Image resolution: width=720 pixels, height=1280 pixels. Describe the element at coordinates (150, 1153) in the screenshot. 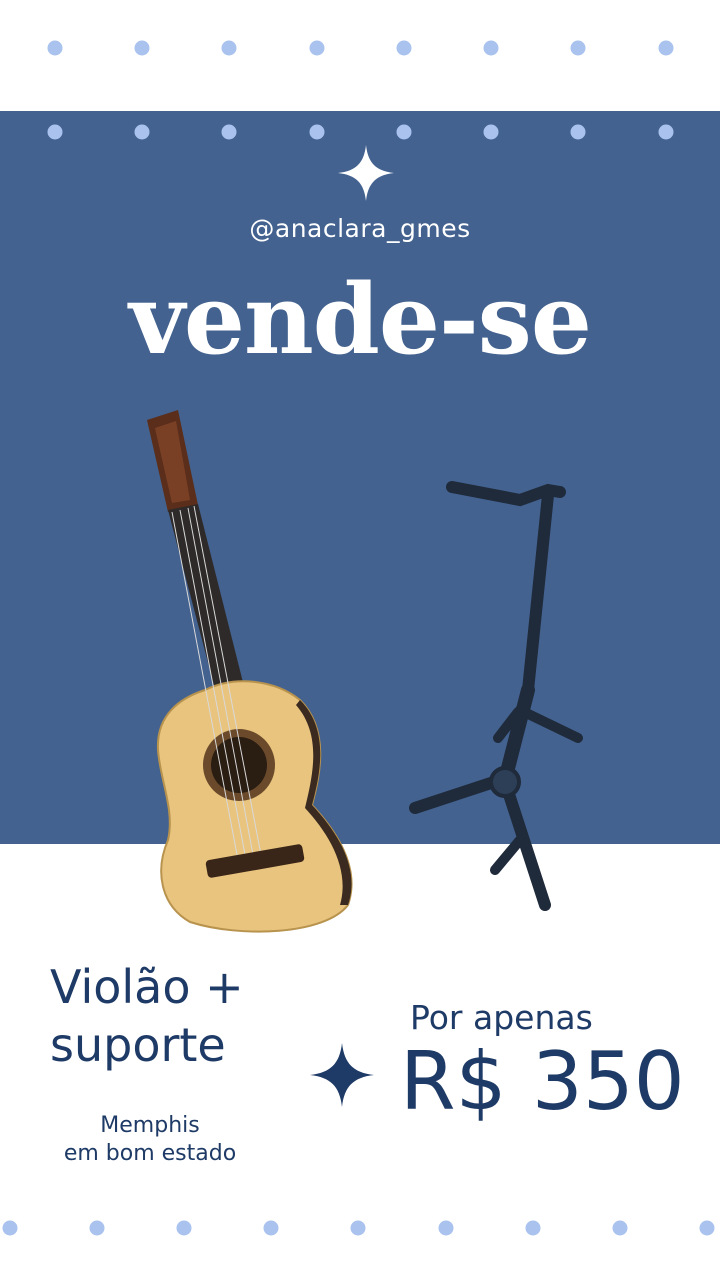

I see `condition-label: em bom estado` at that location.